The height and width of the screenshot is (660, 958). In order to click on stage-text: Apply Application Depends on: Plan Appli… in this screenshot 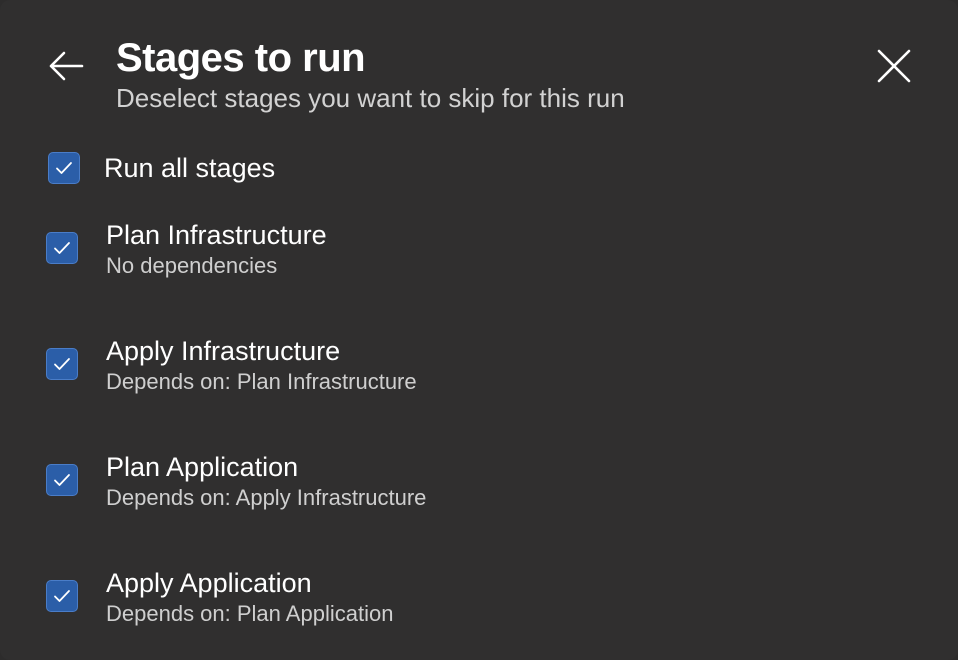, I will do `click(249, 597)`.